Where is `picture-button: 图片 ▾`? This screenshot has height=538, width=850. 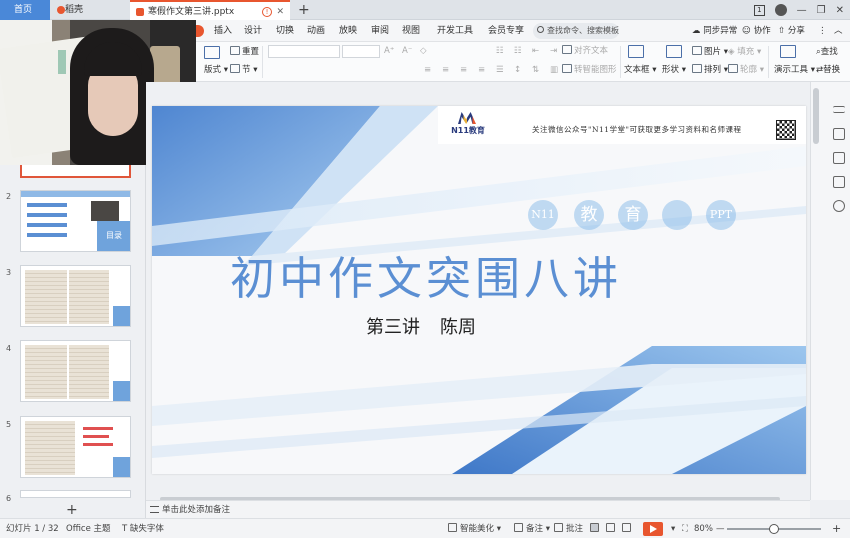 picture-button: 图片 ▾ is located at coordinates (710, 52).